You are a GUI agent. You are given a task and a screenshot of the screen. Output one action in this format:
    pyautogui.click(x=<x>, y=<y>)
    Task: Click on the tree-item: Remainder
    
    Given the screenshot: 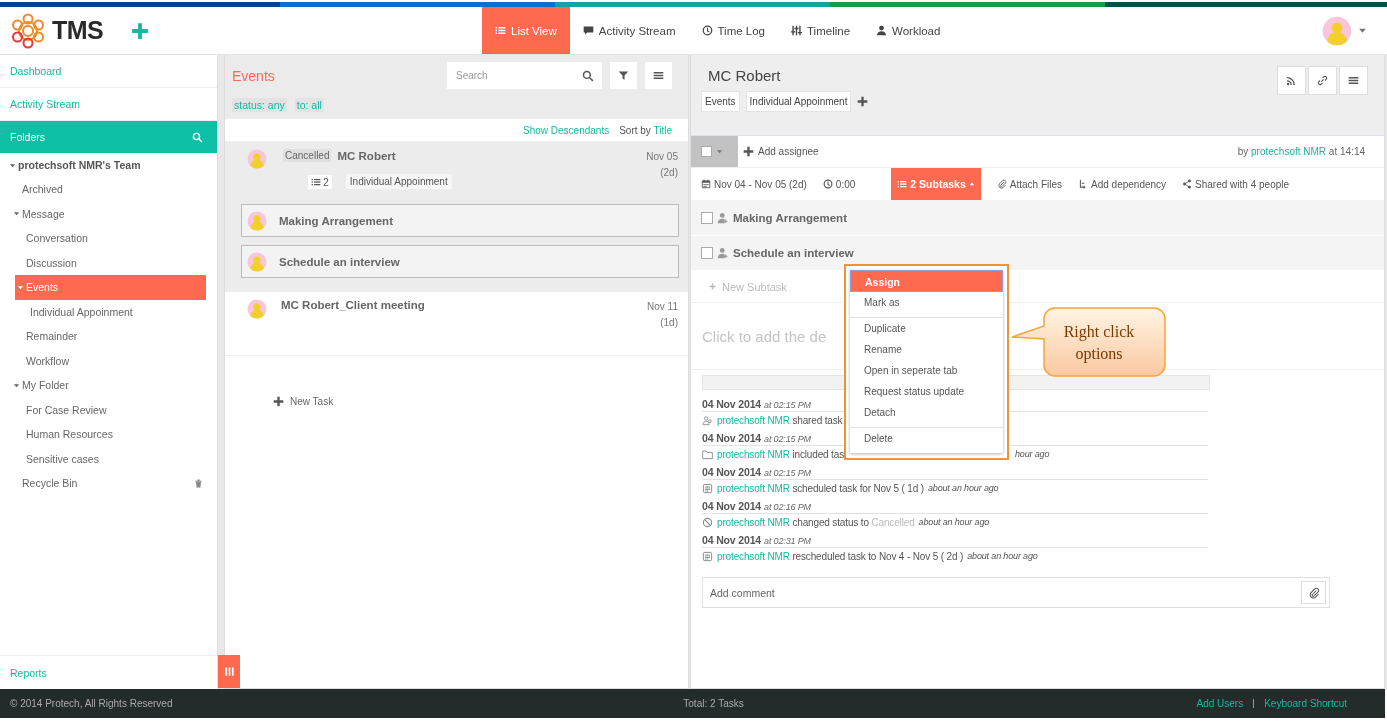 What is the action you would take?
    pyautogui.click(x=108, y=336)
    